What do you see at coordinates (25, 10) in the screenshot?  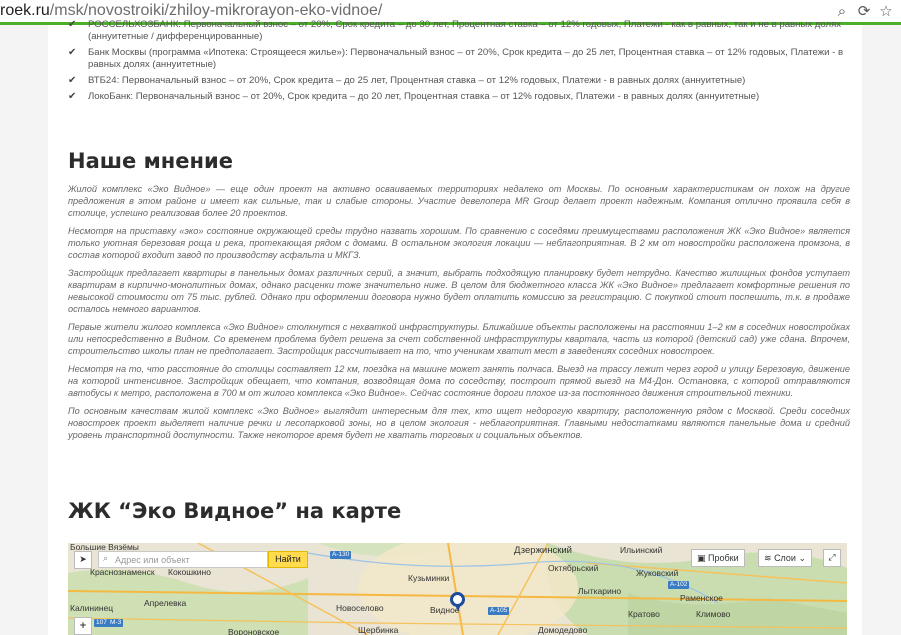 I see `url-host: roek.ru` at bounding box center [25, 10].